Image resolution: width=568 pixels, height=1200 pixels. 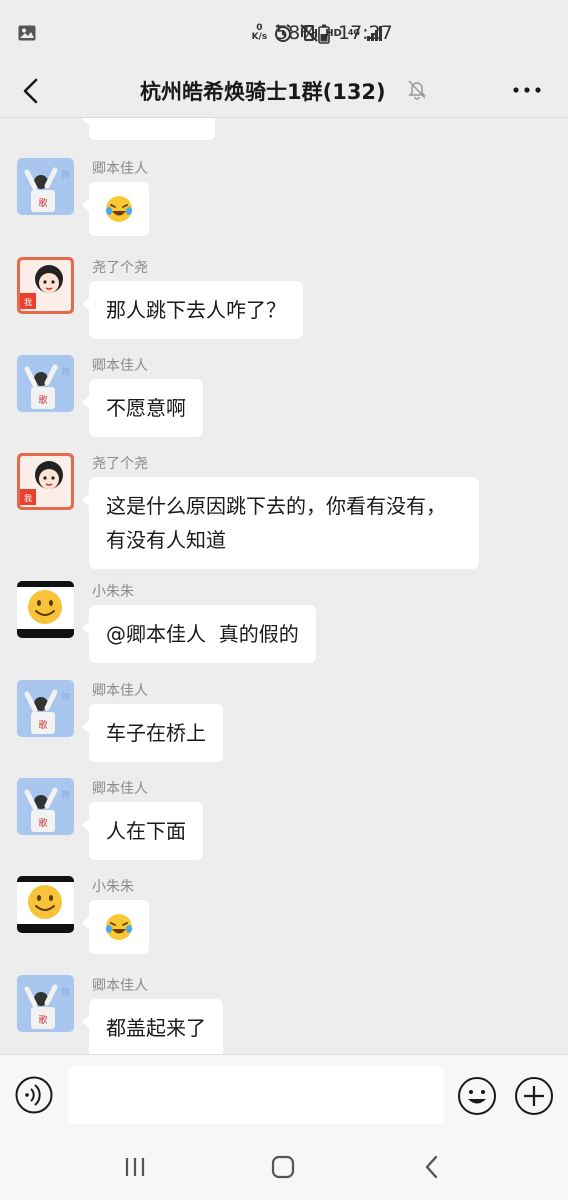 I want to click on mute-bell-icon, so click(x=417, y=90).